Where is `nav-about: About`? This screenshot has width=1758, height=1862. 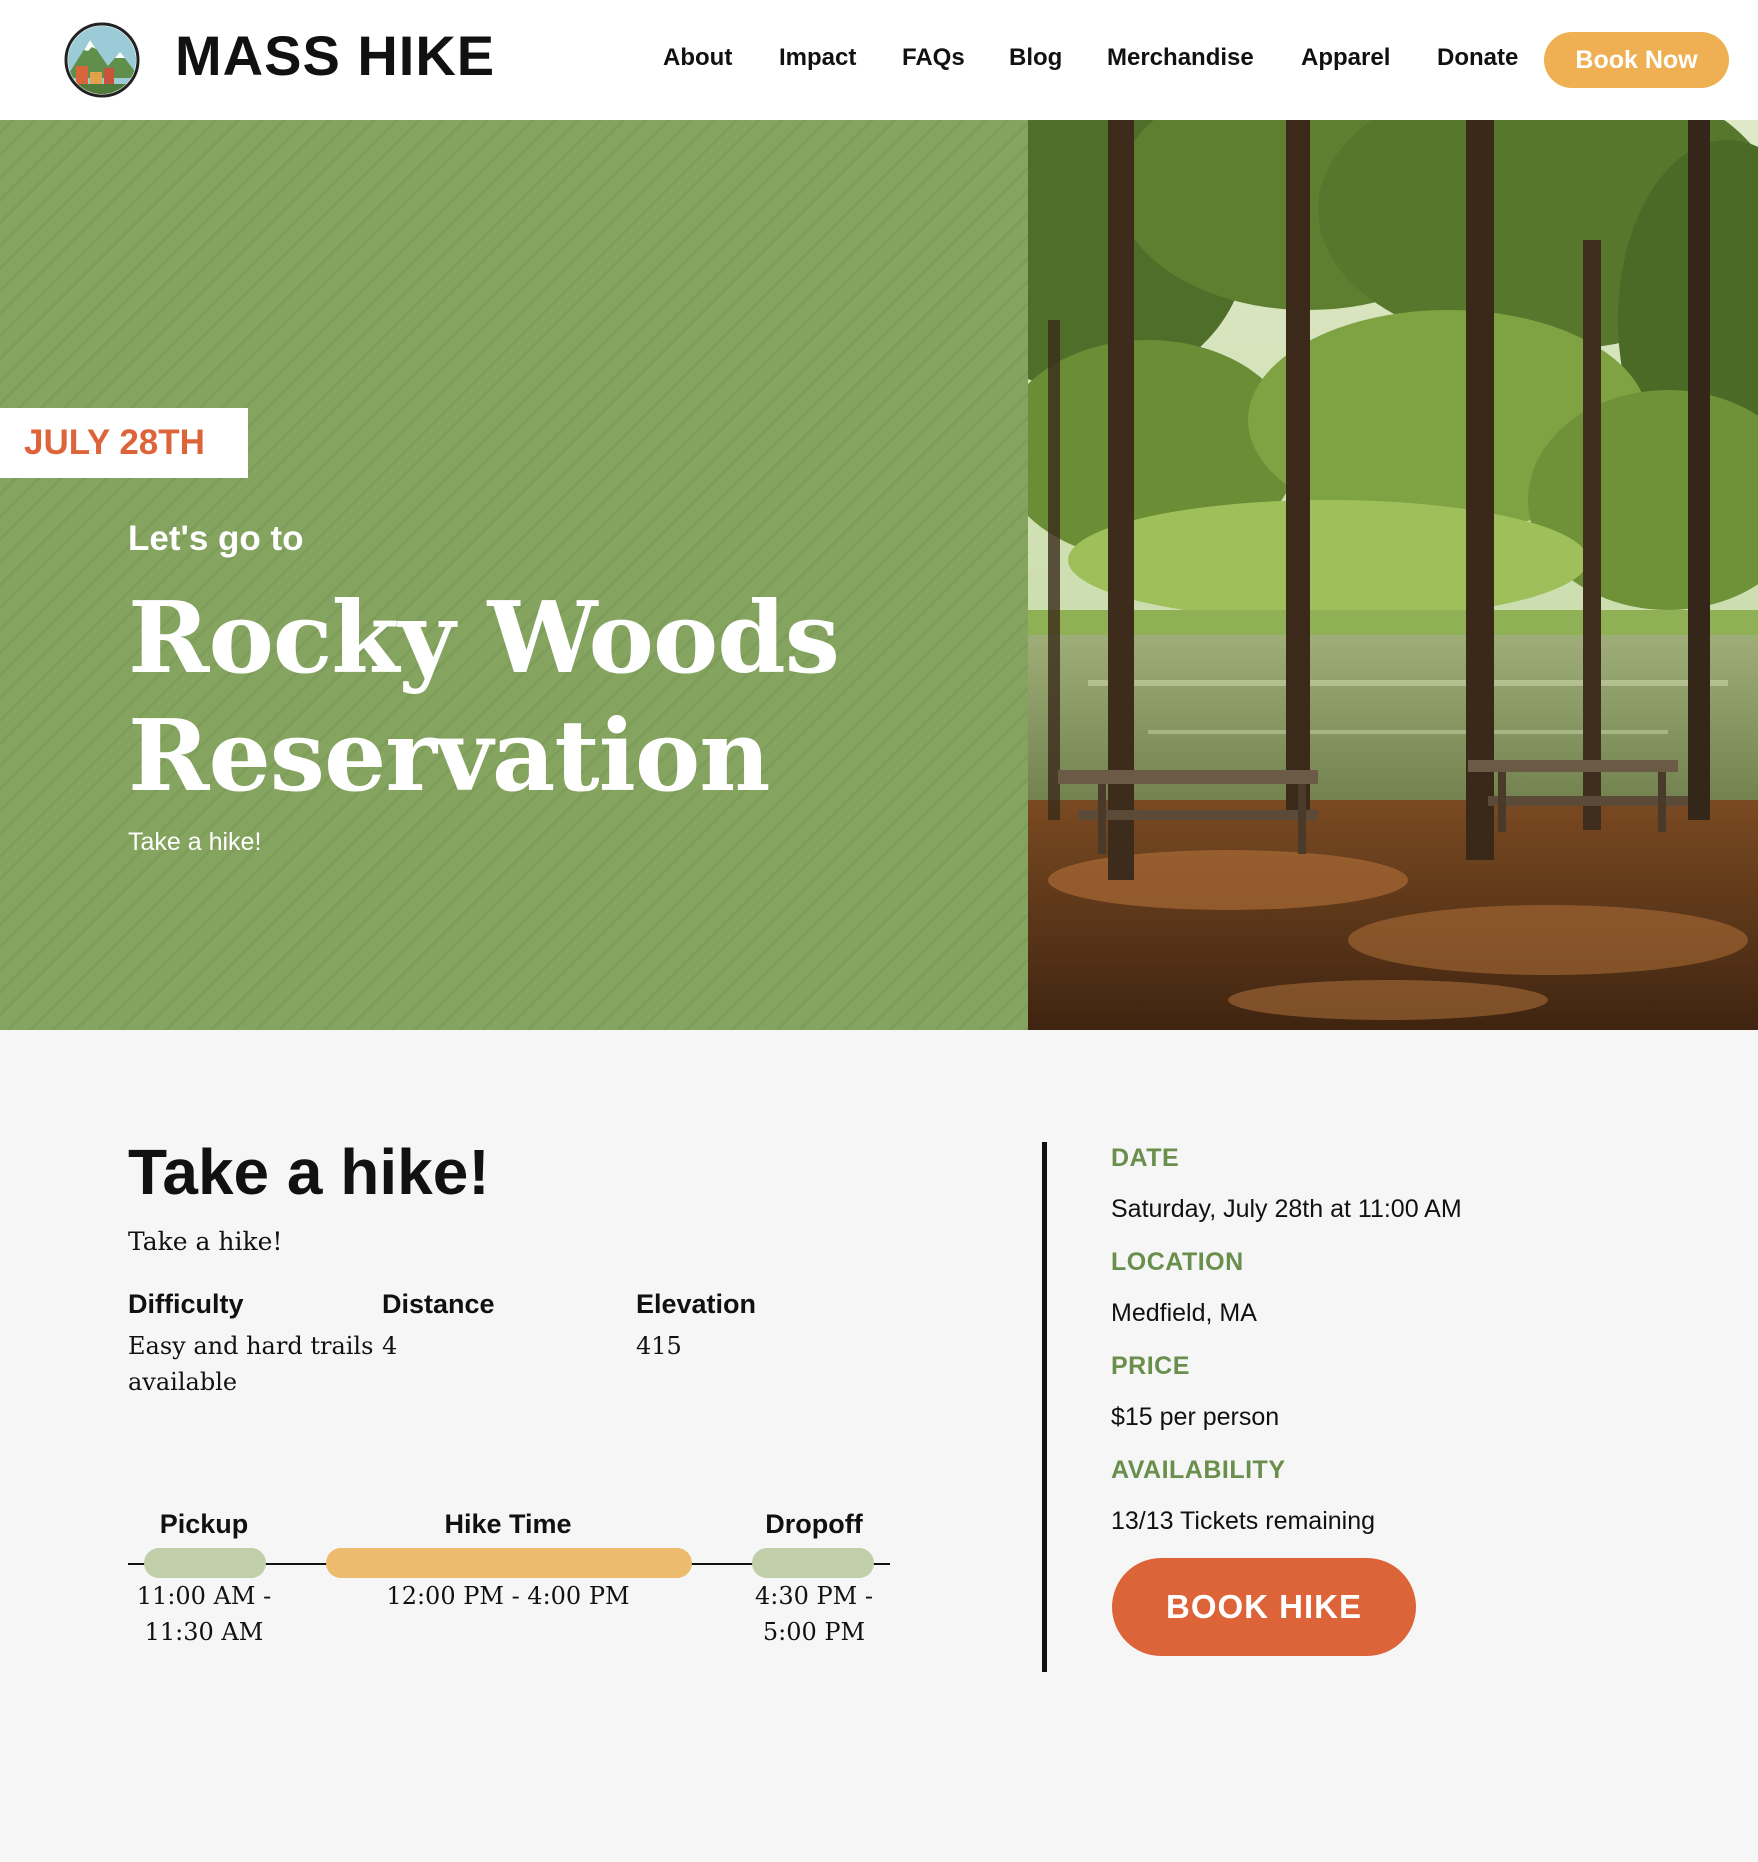 nav-about: About is located at coordinates (697, 58).